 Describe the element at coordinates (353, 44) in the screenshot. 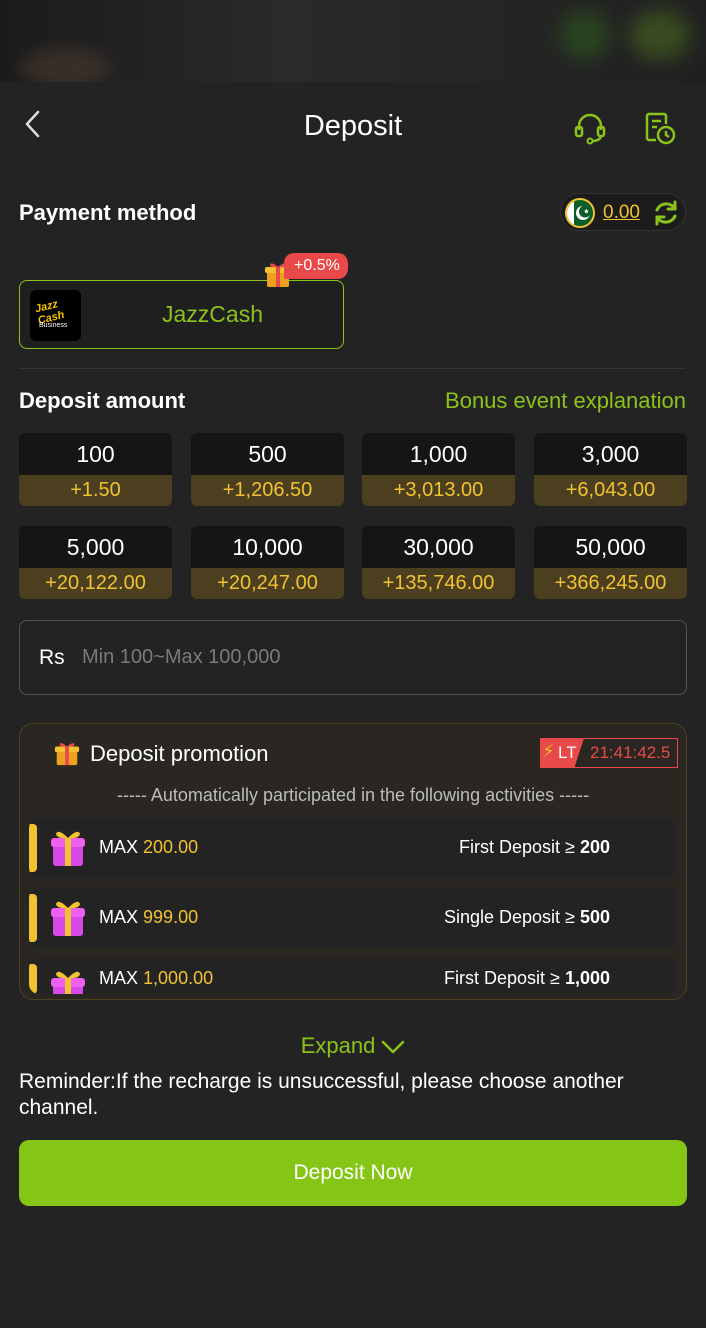

I see `background-app-strip` at that location.